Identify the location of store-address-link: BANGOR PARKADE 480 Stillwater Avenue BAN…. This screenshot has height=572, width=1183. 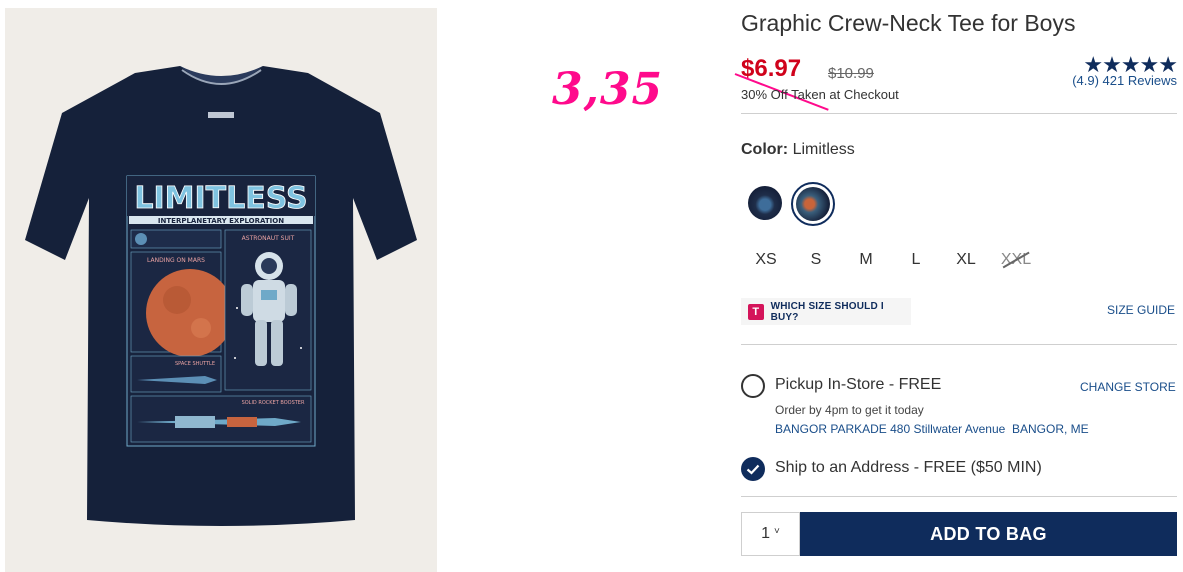
(932, 429).